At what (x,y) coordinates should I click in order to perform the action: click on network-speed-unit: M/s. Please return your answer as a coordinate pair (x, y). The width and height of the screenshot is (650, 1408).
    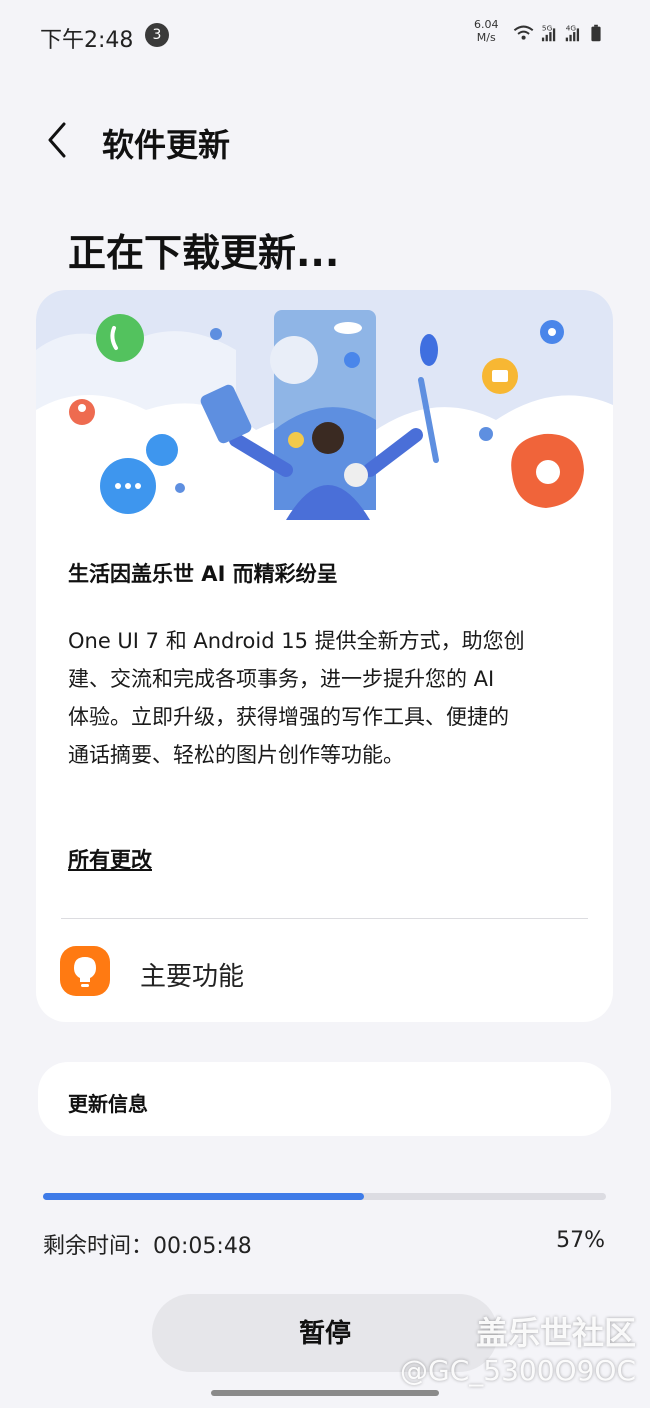
    Looking at the image, I should click on (486, 37).